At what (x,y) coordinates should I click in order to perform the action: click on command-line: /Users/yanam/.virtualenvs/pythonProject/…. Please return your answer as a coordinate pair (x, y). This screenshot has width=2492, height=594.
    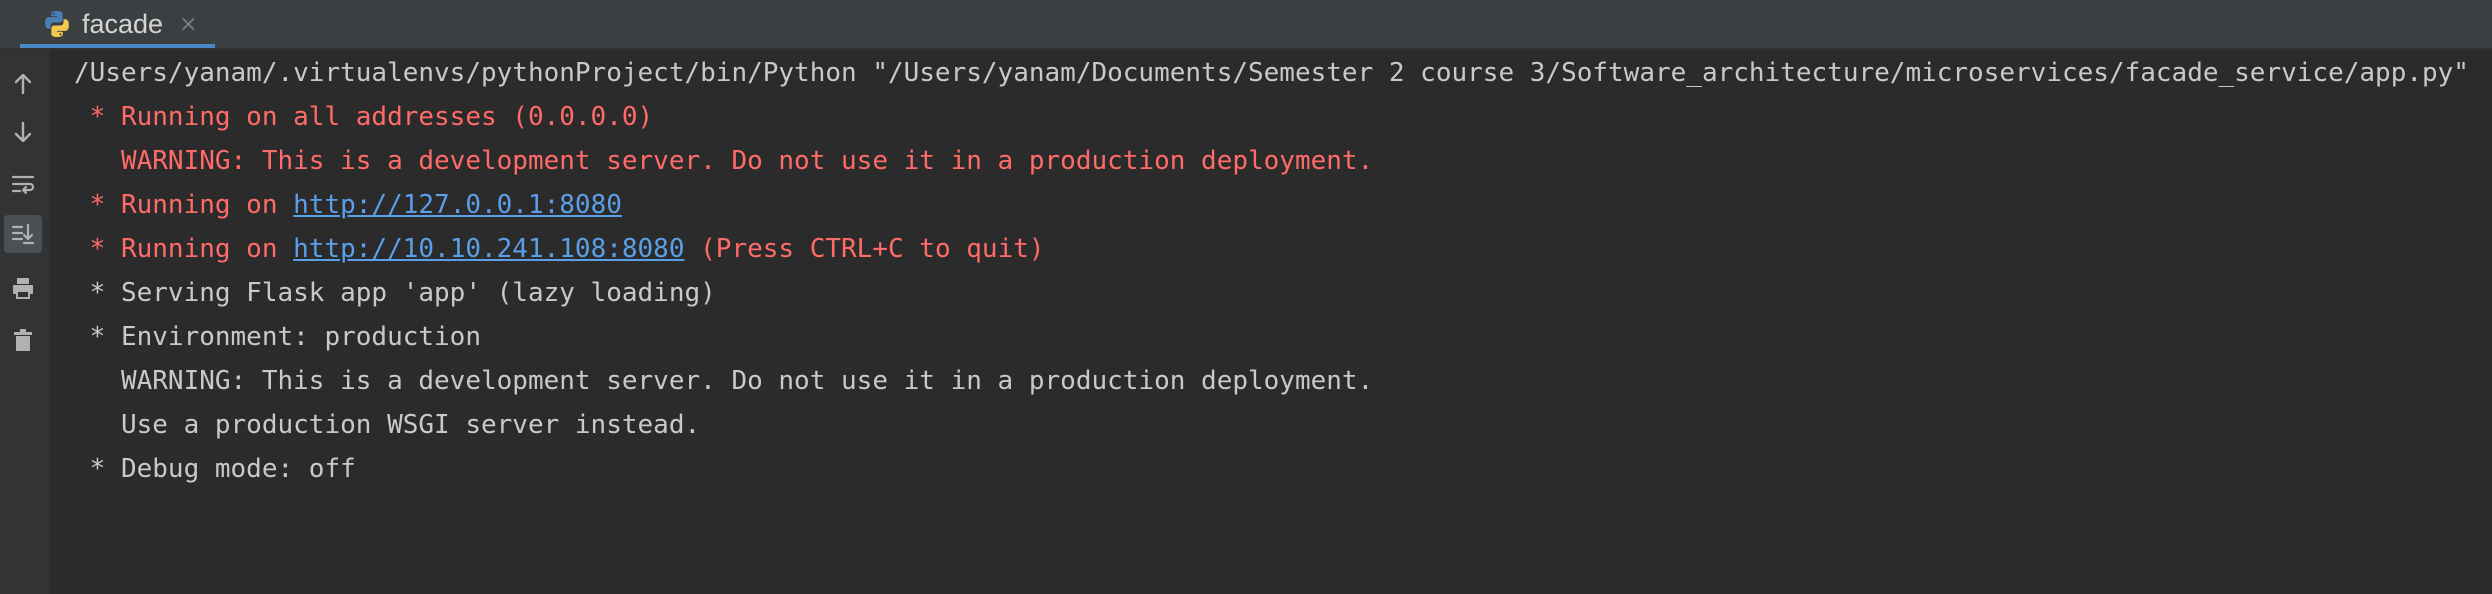
    Looking at the image, I should click on (1271, 73).